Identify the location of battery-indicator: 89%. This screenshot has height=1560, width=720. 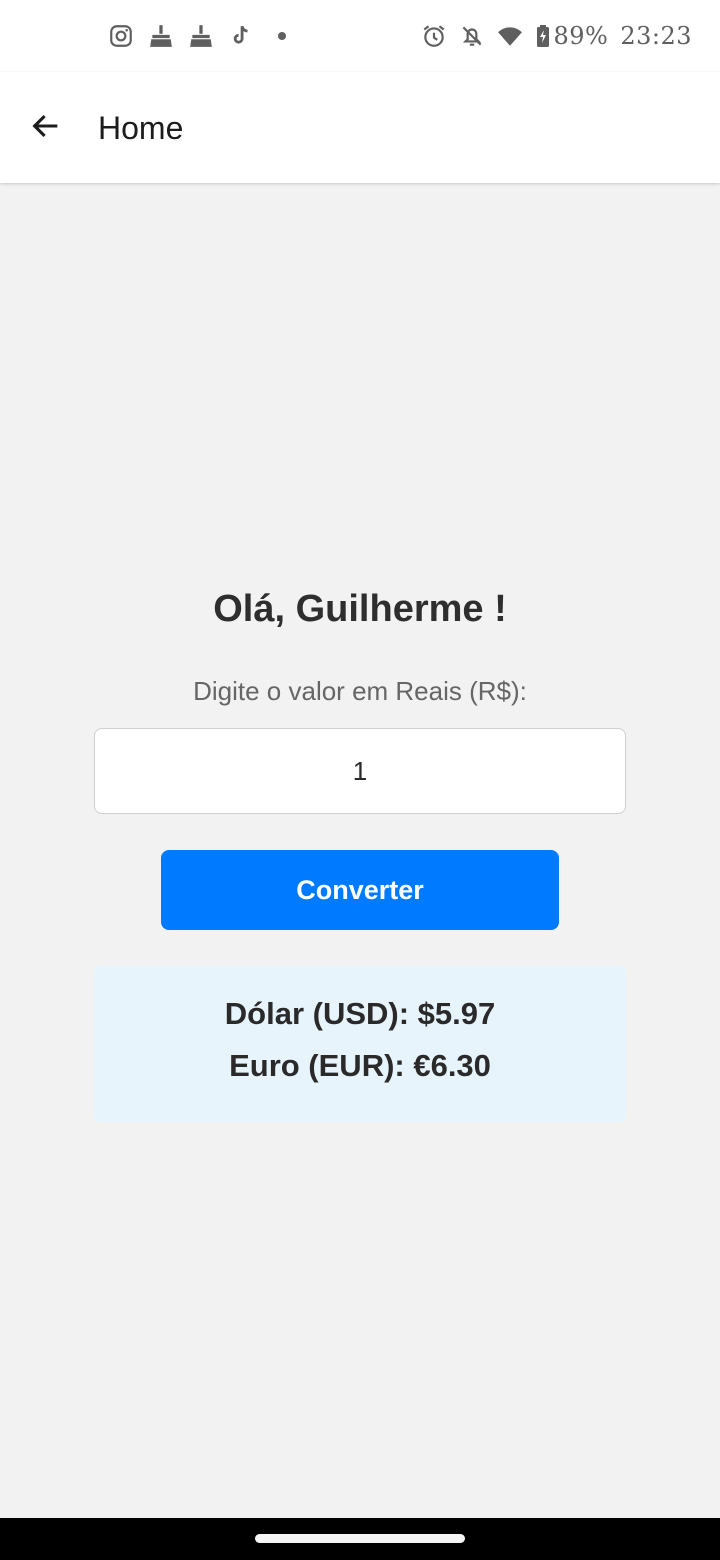
(571, 36).